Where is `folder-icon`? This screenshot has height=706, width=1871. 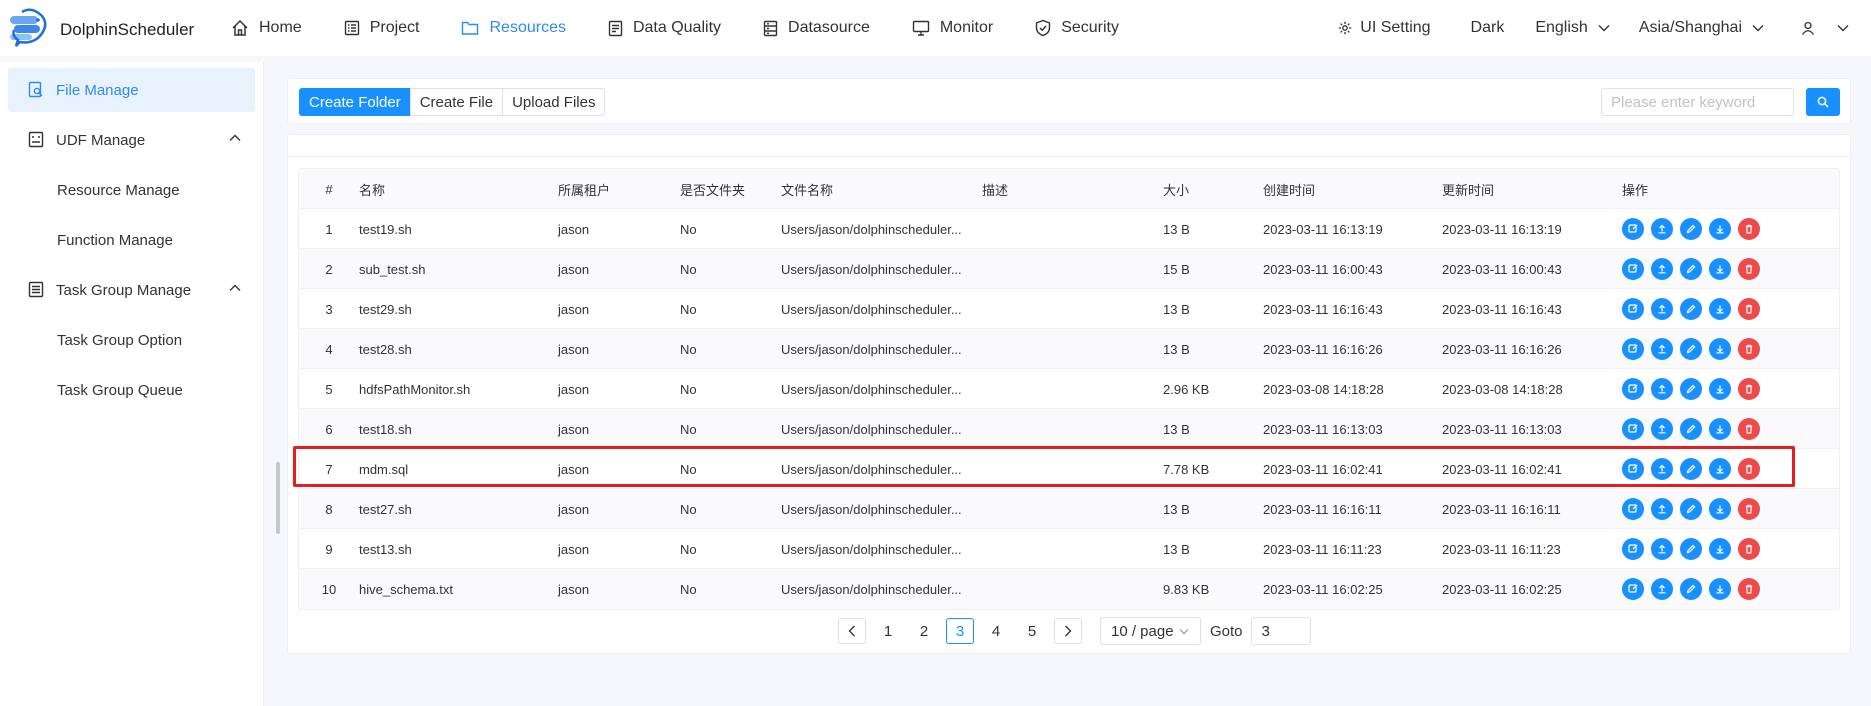
folder-icon is located at coordinates (470, 28).